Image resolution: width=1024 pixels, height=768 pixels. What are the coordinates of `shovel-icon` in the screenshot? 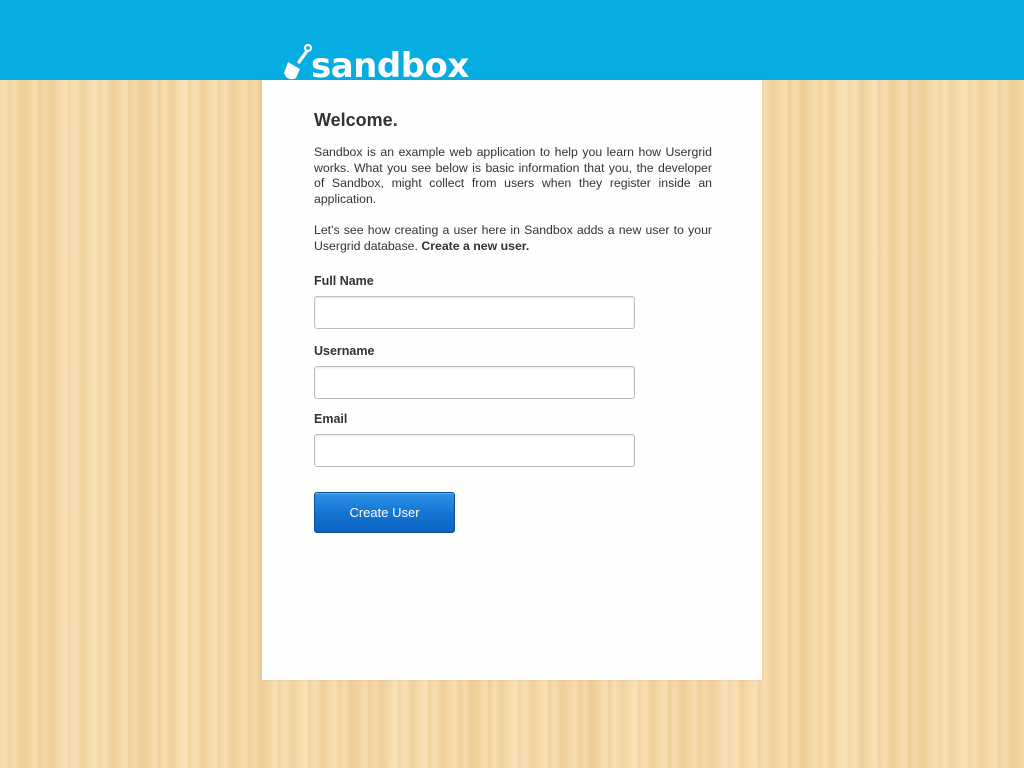 It's located at (298, 61).